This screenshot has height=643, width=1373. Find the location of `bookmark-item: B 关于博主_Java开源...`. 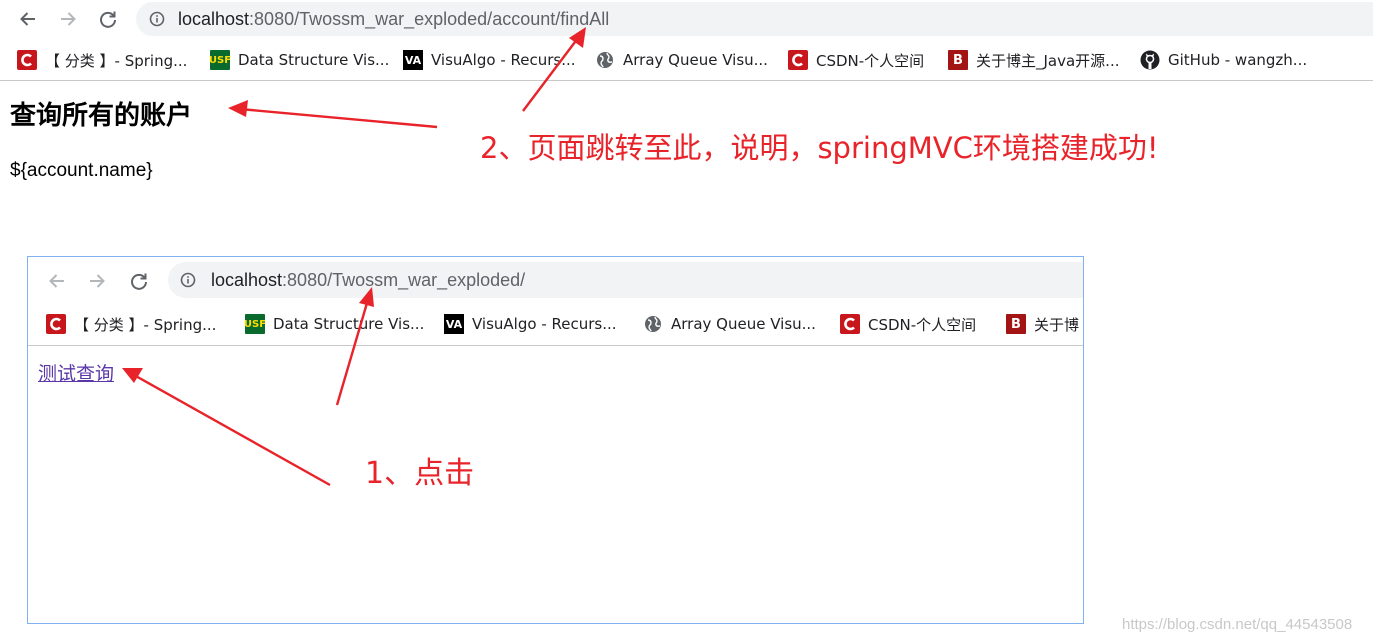

bookmark-item: B 关于博主_Java开源... is located at coordinates (1034, 60).